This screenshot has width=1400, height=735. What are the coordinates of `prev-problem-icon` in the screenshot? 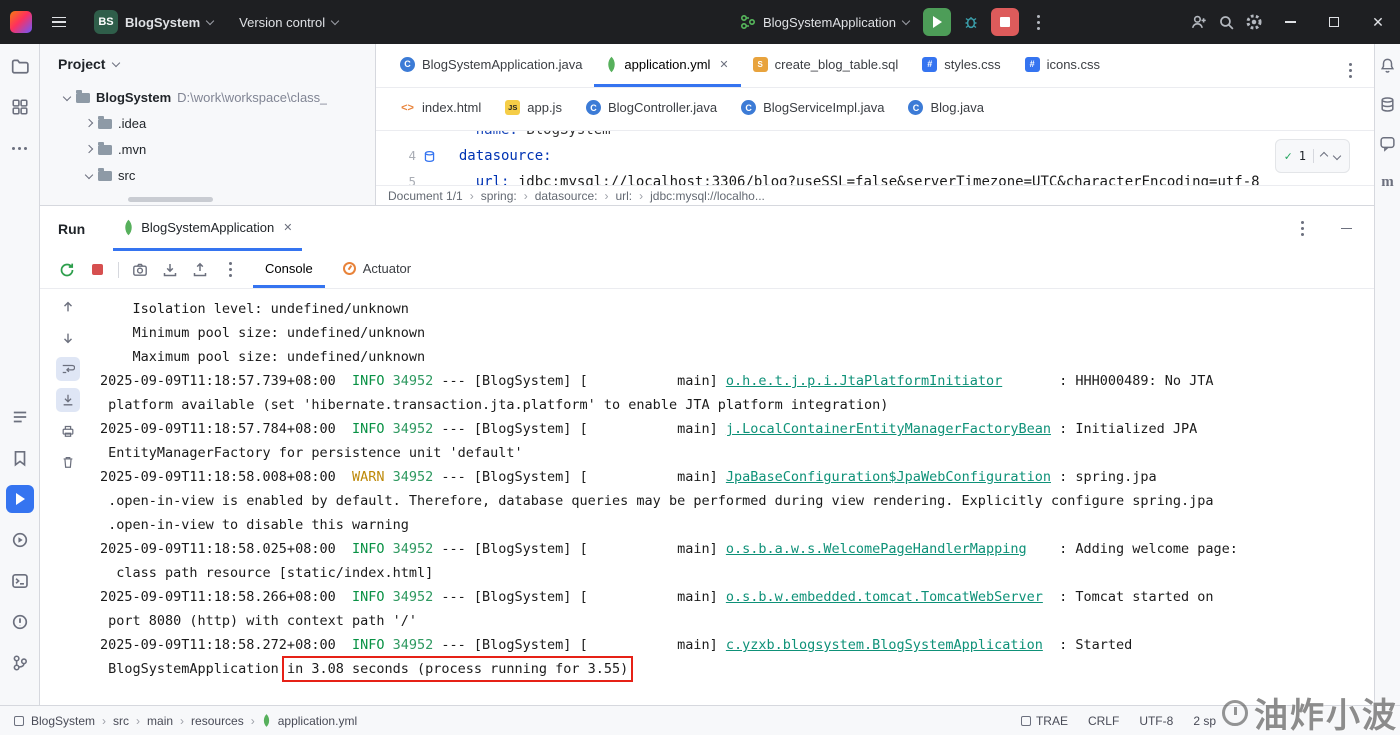 It's located at (1324, 156).